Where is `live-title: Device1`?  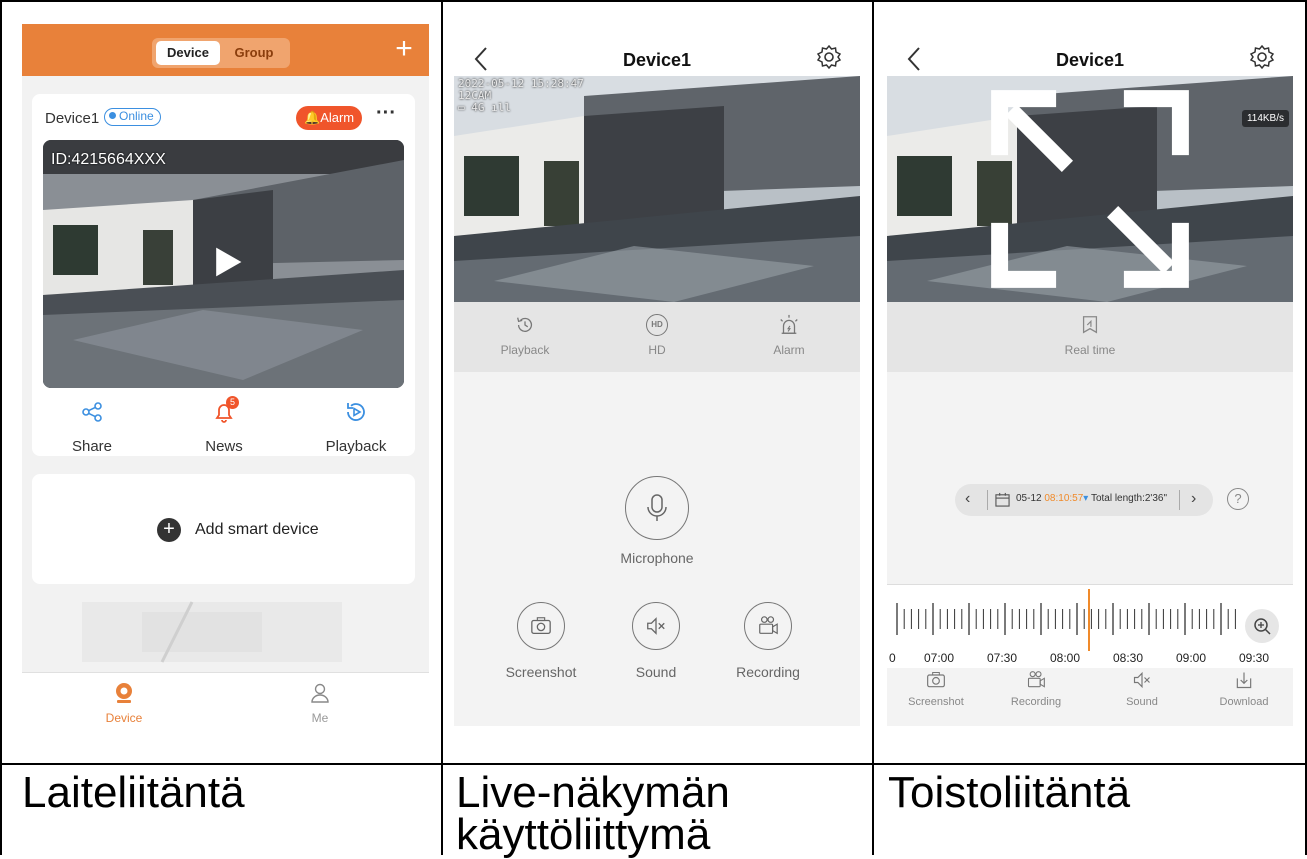
live-title: Device1 is located at coordinates (657, 60).